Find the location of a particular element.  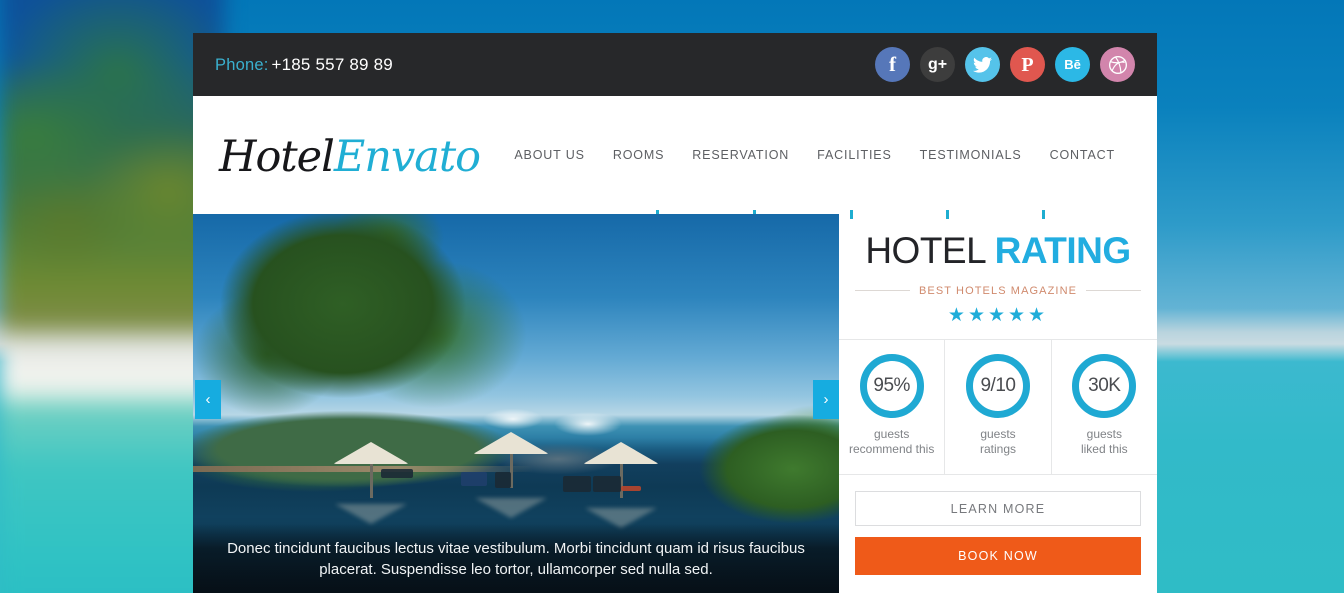

nav-item-about-us: ABOUT US is located at coordinates (549, 155).